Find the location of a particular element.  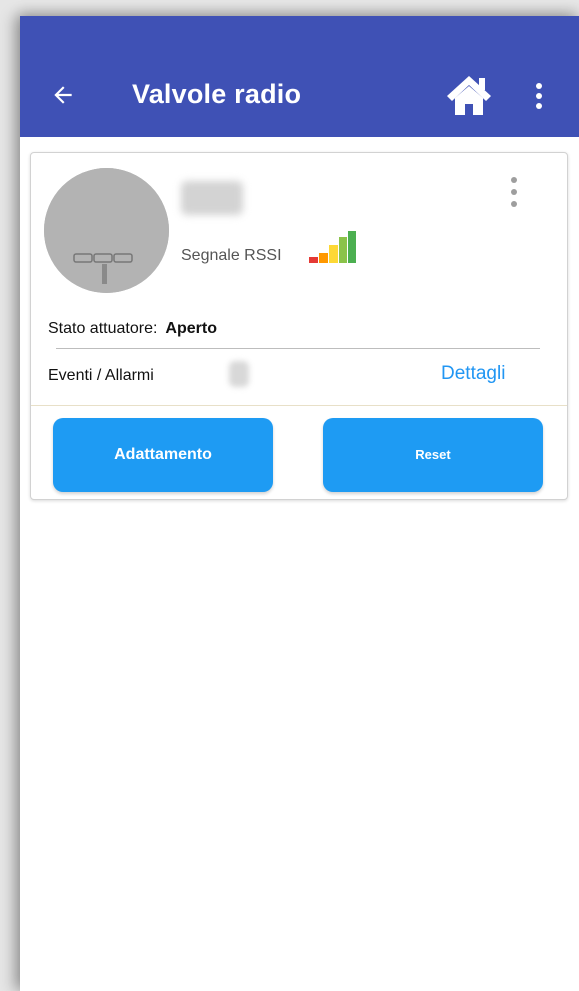

reset-button: Reset is located at coordinates (433, 455).